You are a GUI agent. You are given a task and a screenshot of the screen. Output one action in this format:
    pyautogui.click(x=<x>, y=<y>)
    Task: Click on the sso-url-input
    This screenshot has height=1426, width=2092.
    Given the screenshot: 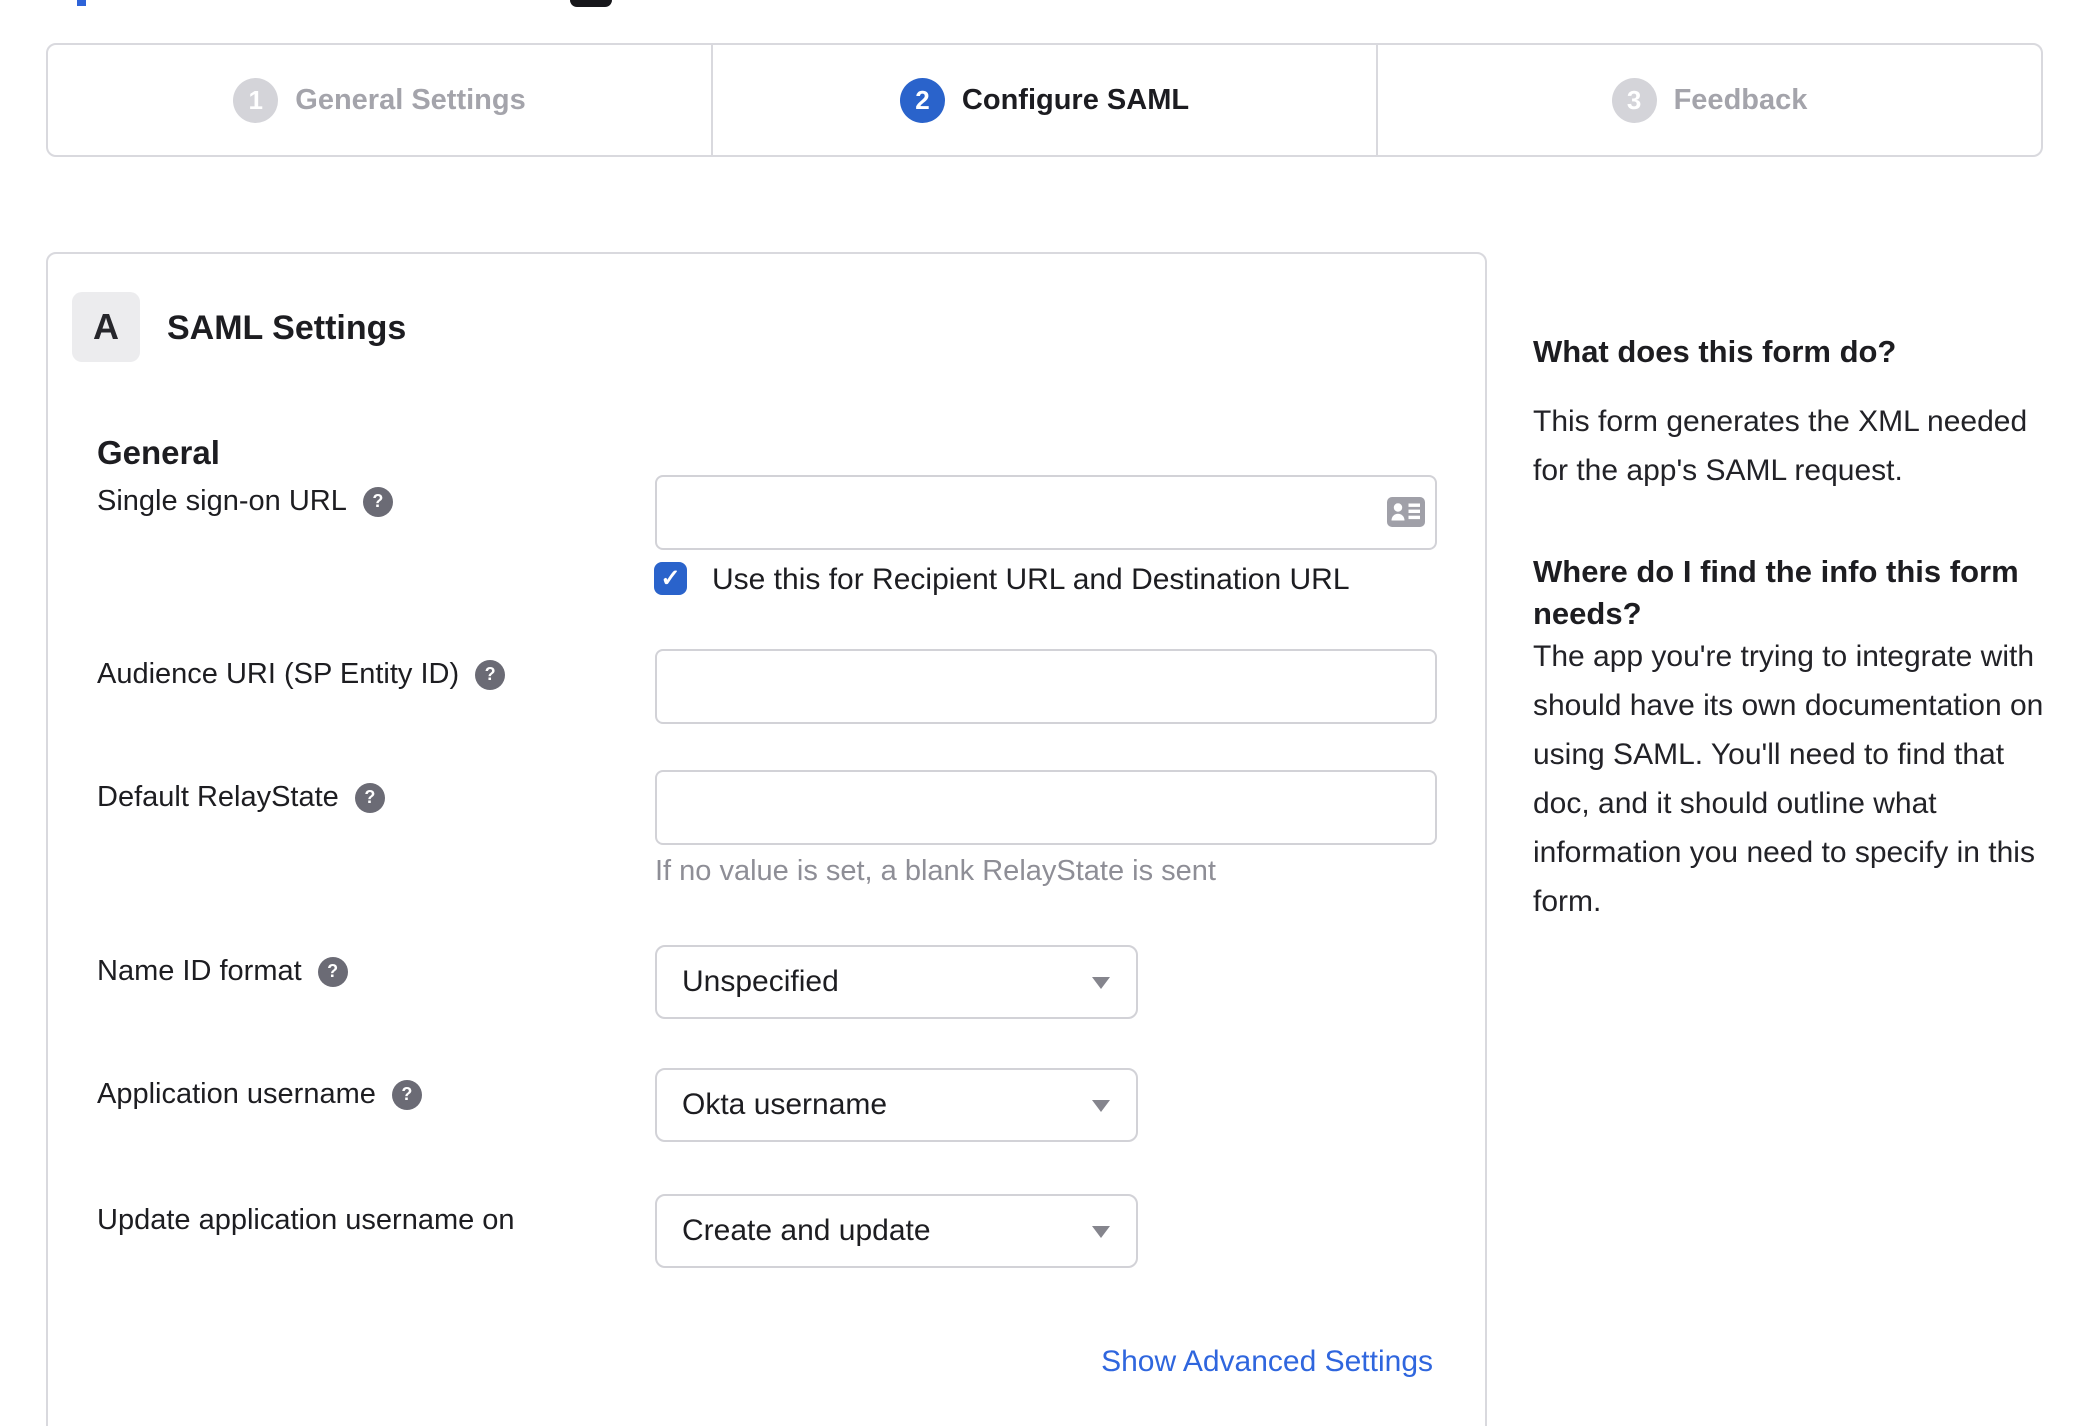 What is the action you would take?
    pyautogui.click(x=1046, y=512)
    